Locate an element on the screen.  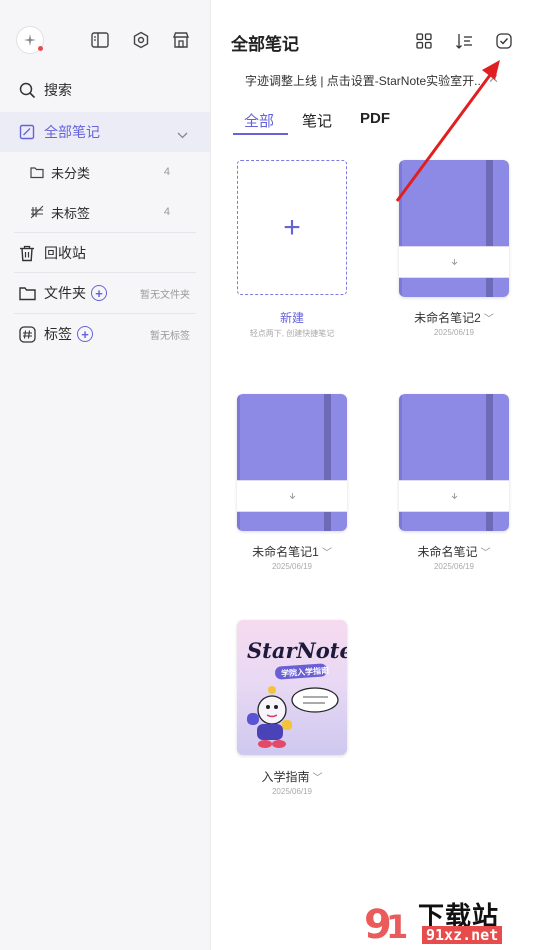
trash-icon is located at coordinates (27, 253).